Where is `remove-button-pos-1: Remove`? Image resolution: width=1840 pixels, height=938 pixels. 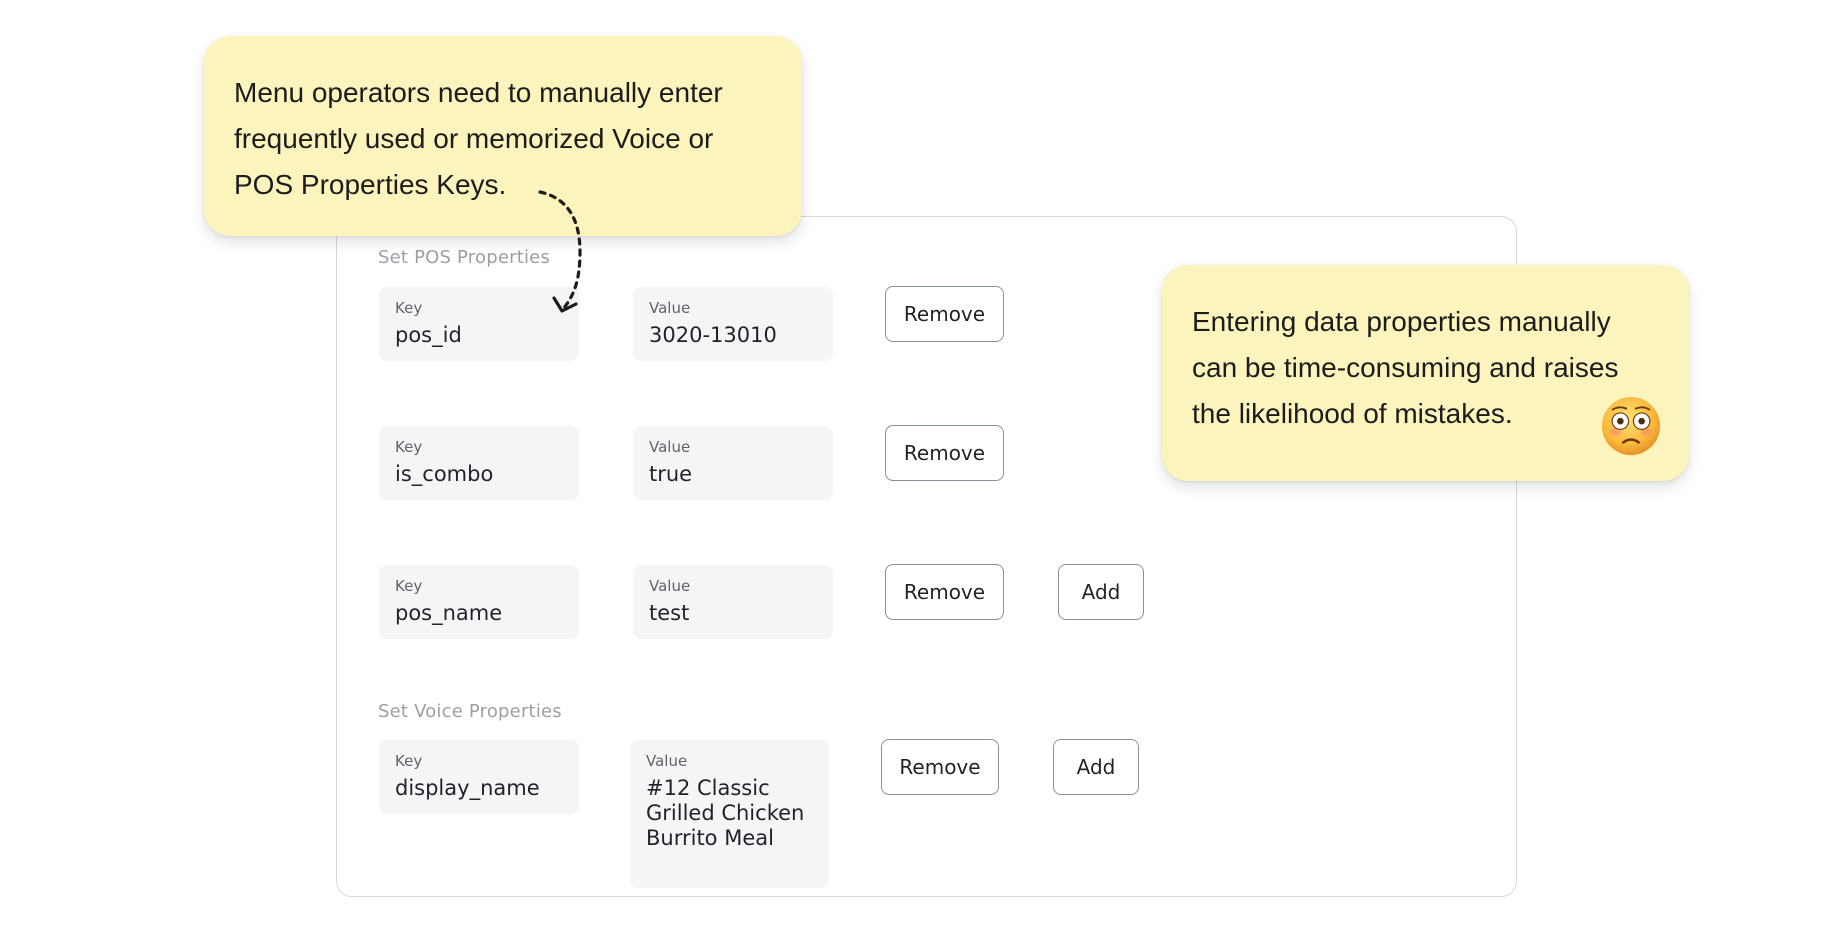
remove-button-pos-1: Remove is located at coordinates (944, 314).